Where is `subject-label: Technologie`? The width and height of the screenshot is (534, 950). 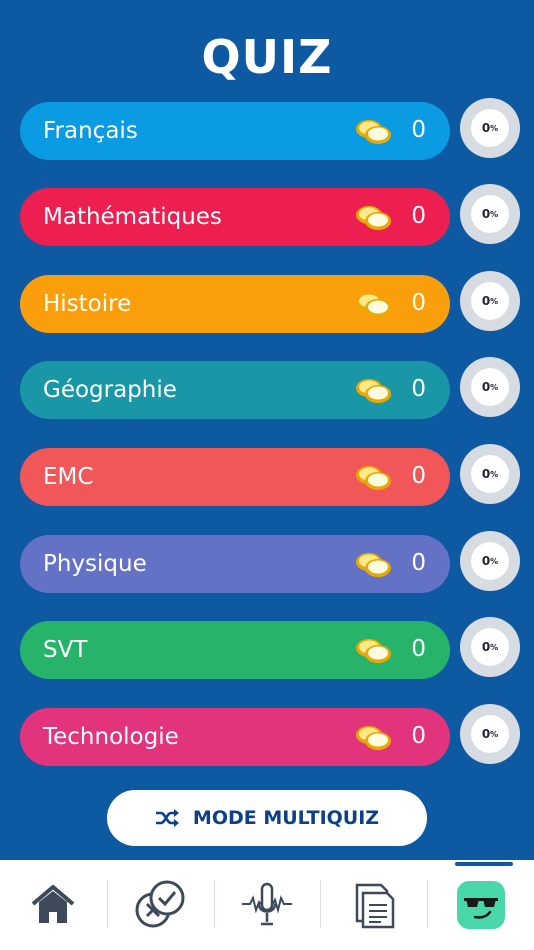
subject-label: Technologie is located at coordinates (111, 737).